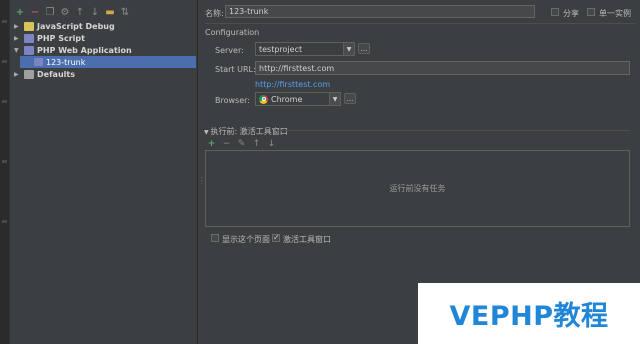  Describe the element at coordinates (211, 144) in the screenshot. I see `add-task-icon: +` at that location.